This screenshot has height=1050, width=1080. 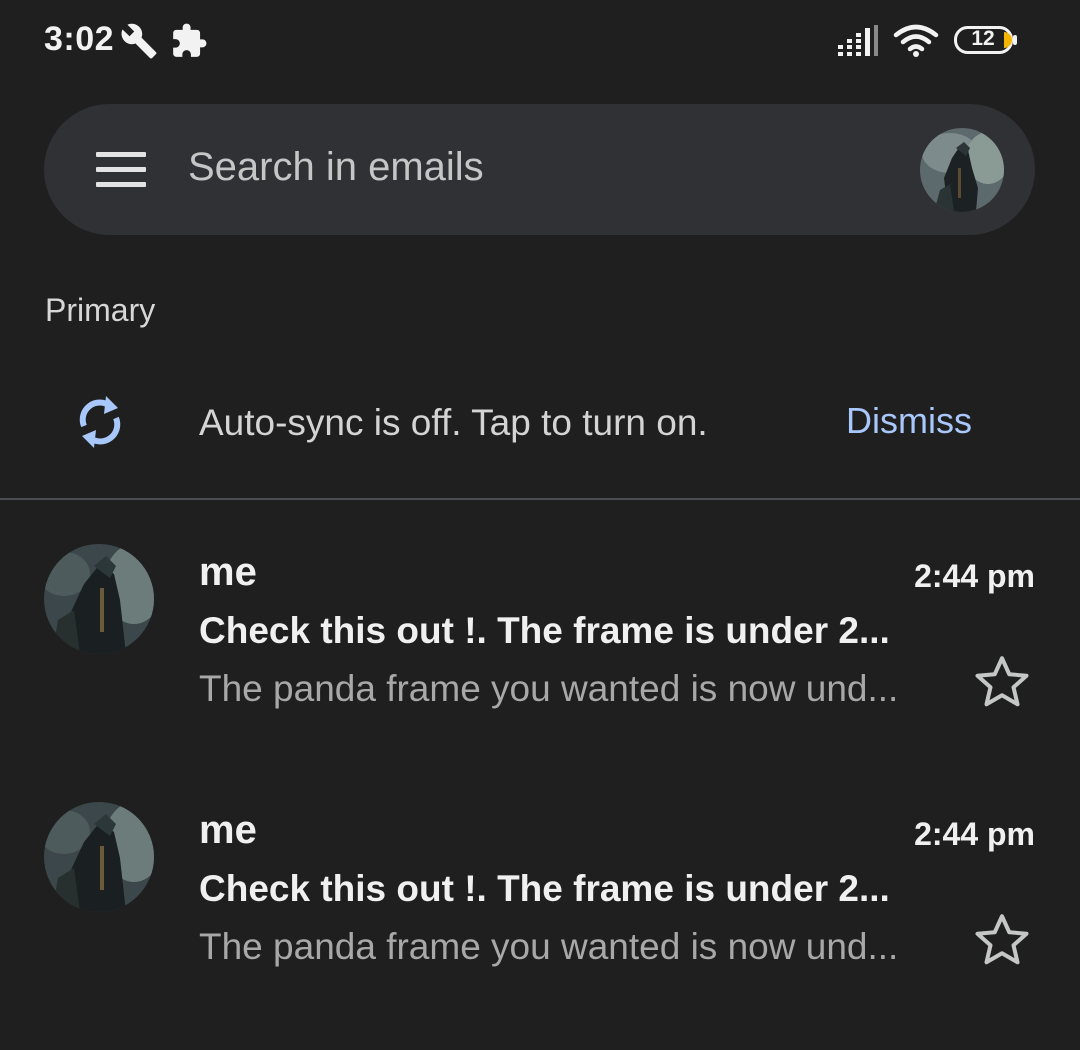 I want to click on section-label-primary: Primary, so click(x=100, y=310).